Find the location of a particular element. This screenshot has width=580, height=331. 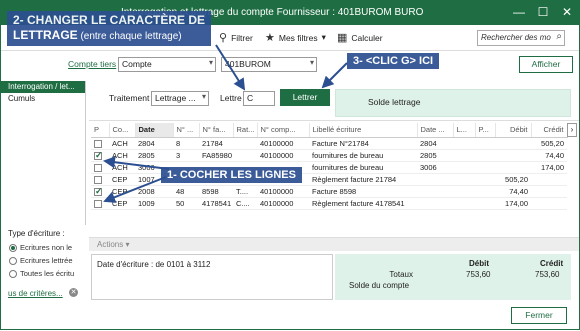

my-filters-button: ★ Mes filtres ▾ is located at coordinates (295, 37).